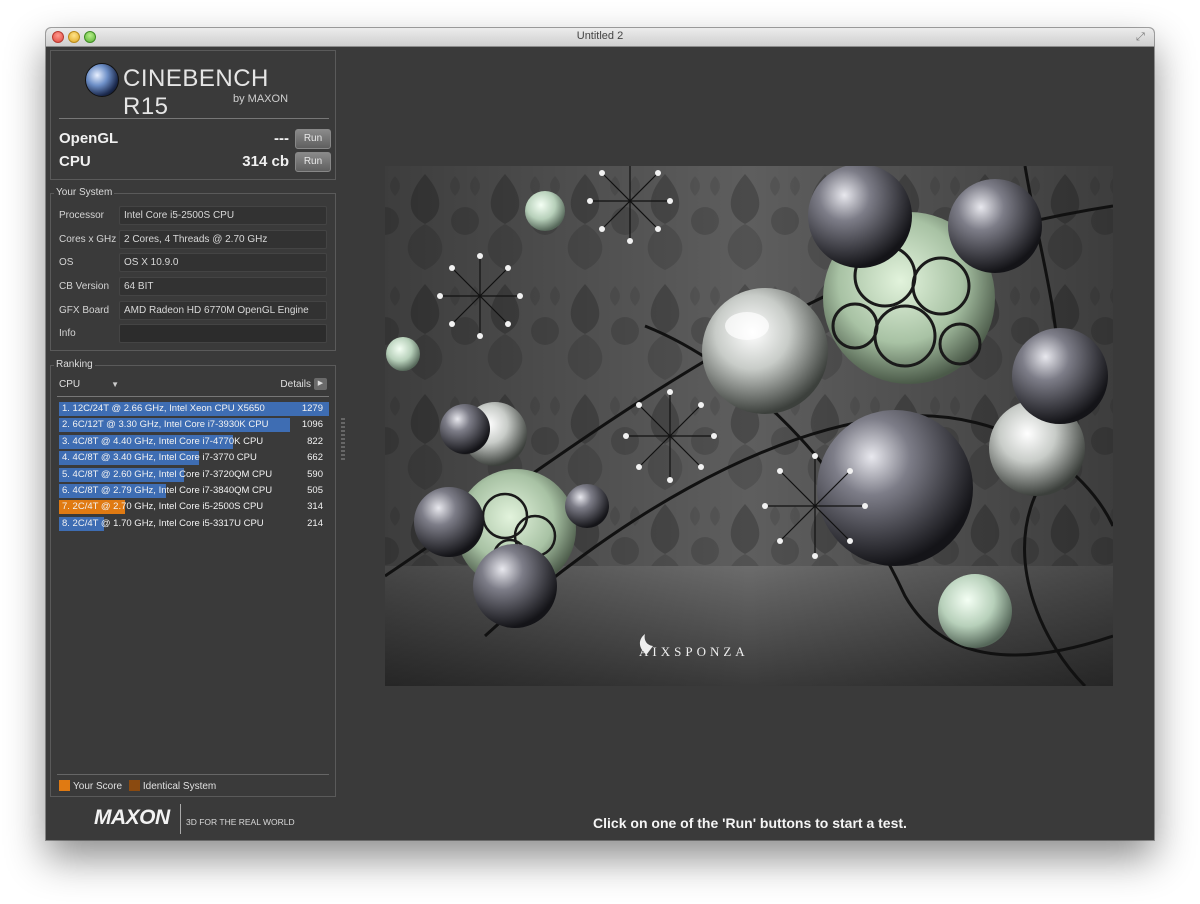 The width and height of the screenshot is (1200, 904). I want to click on system-key: Processor, so click(82, 215).